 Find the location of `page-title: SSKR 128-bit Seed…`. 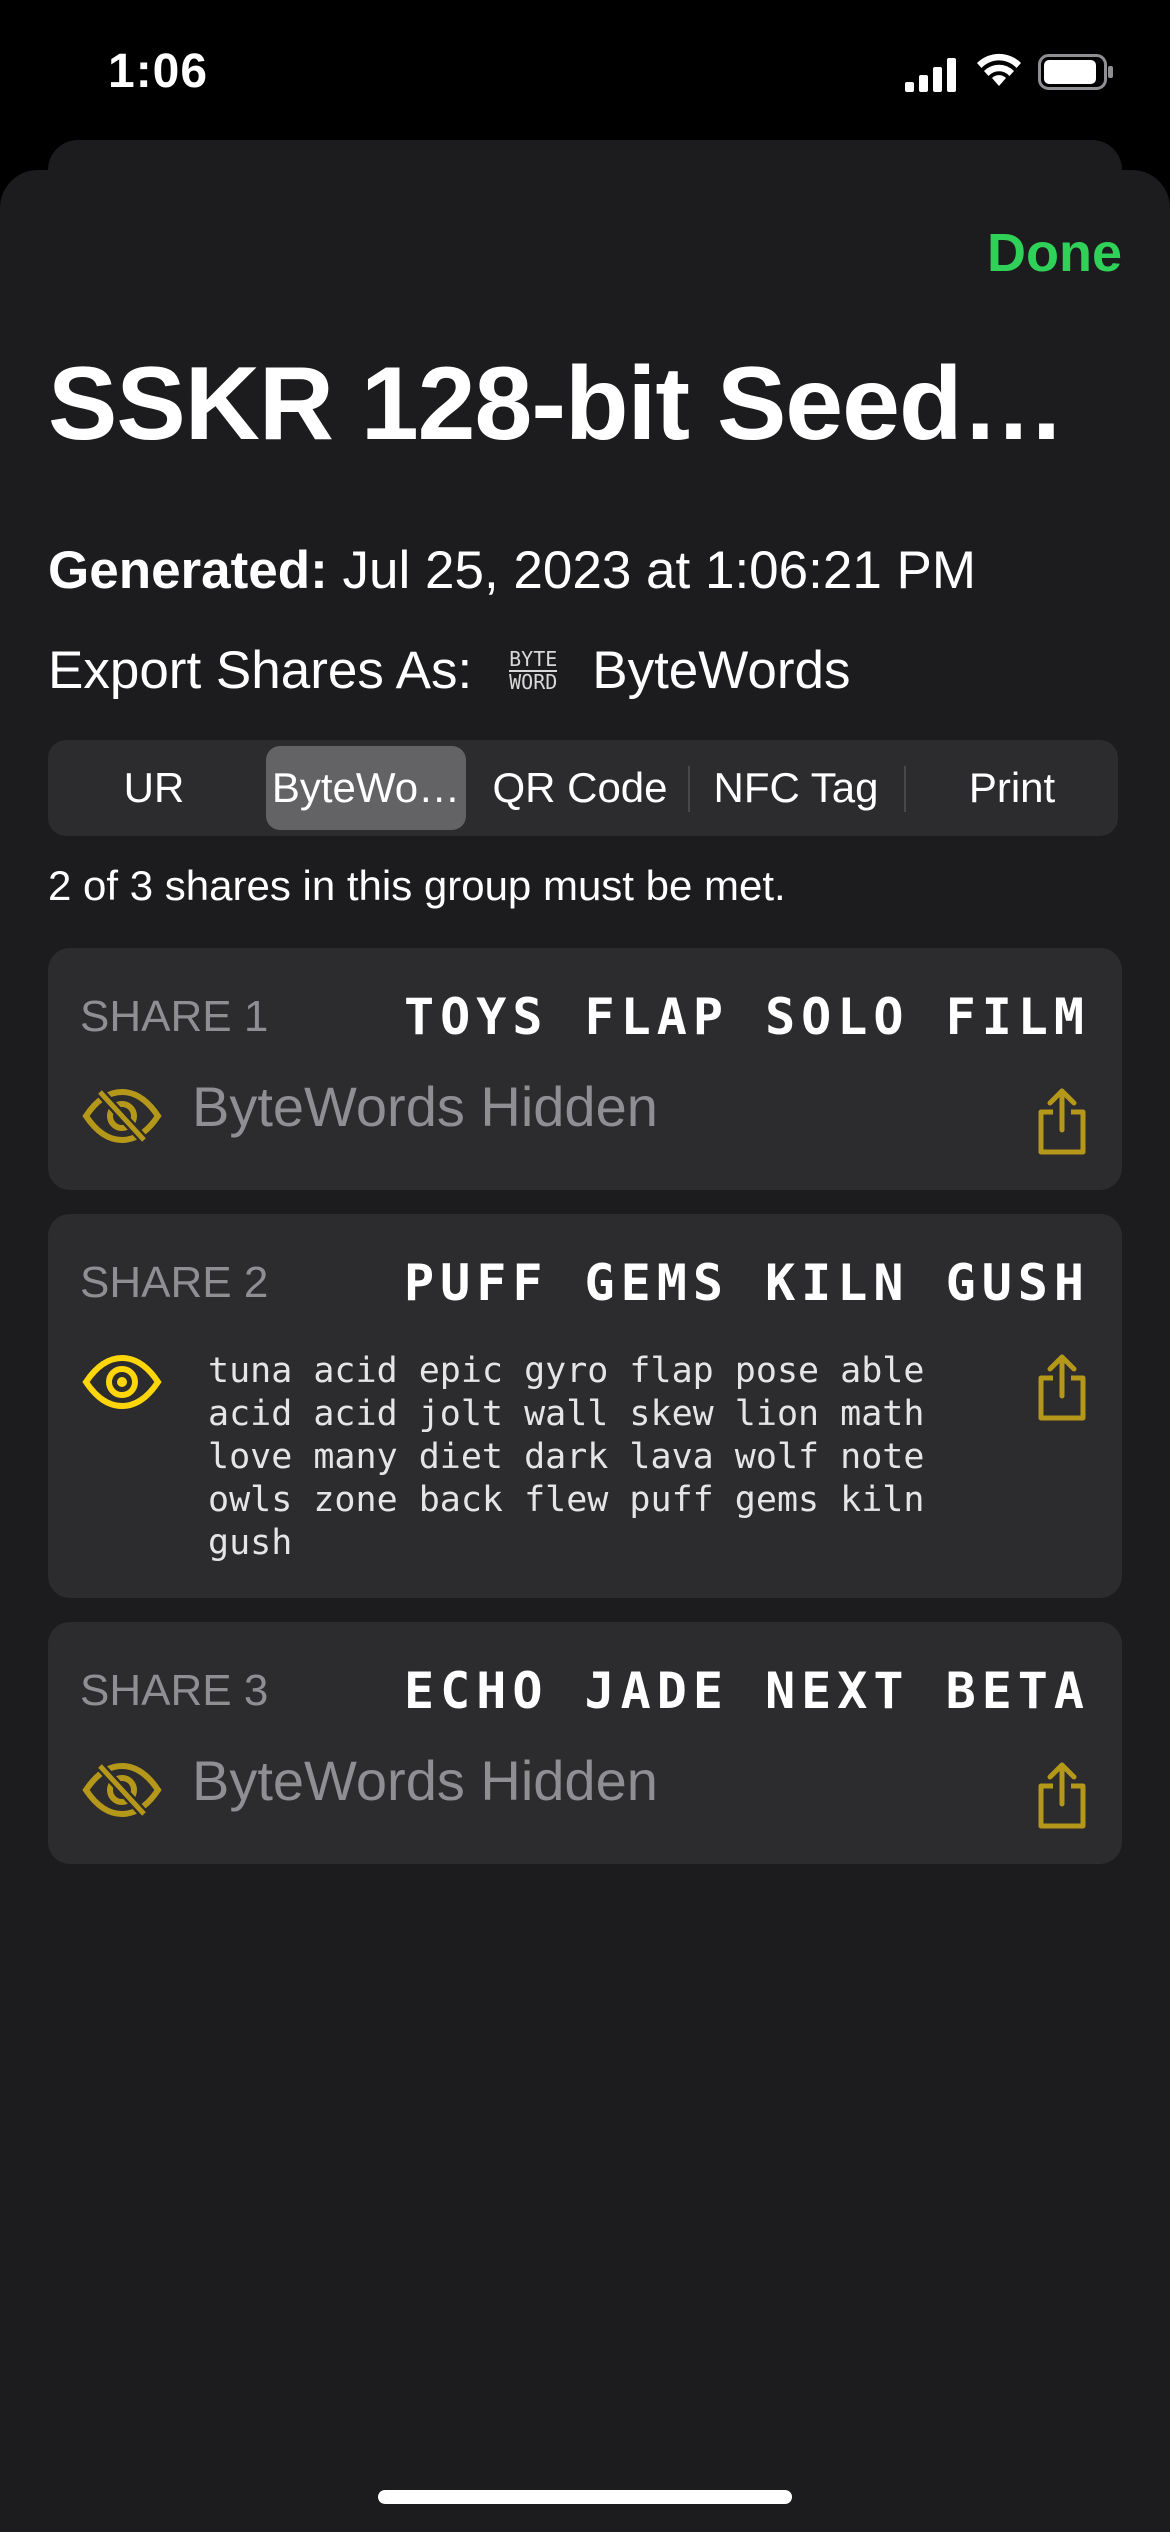

page-title: SSKR 128-bit Seed… is located at coordinates (557, 404).